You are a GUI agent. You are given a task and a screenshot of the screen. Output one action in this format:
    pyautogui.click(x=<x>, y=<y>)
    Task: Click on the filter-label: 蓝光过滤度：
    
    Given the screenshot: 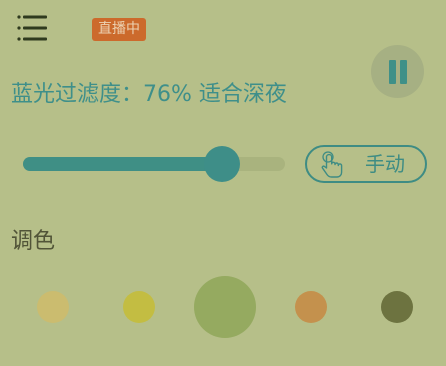 What is the action you would take?
    pyautogui.click(x=77, y=94)
    